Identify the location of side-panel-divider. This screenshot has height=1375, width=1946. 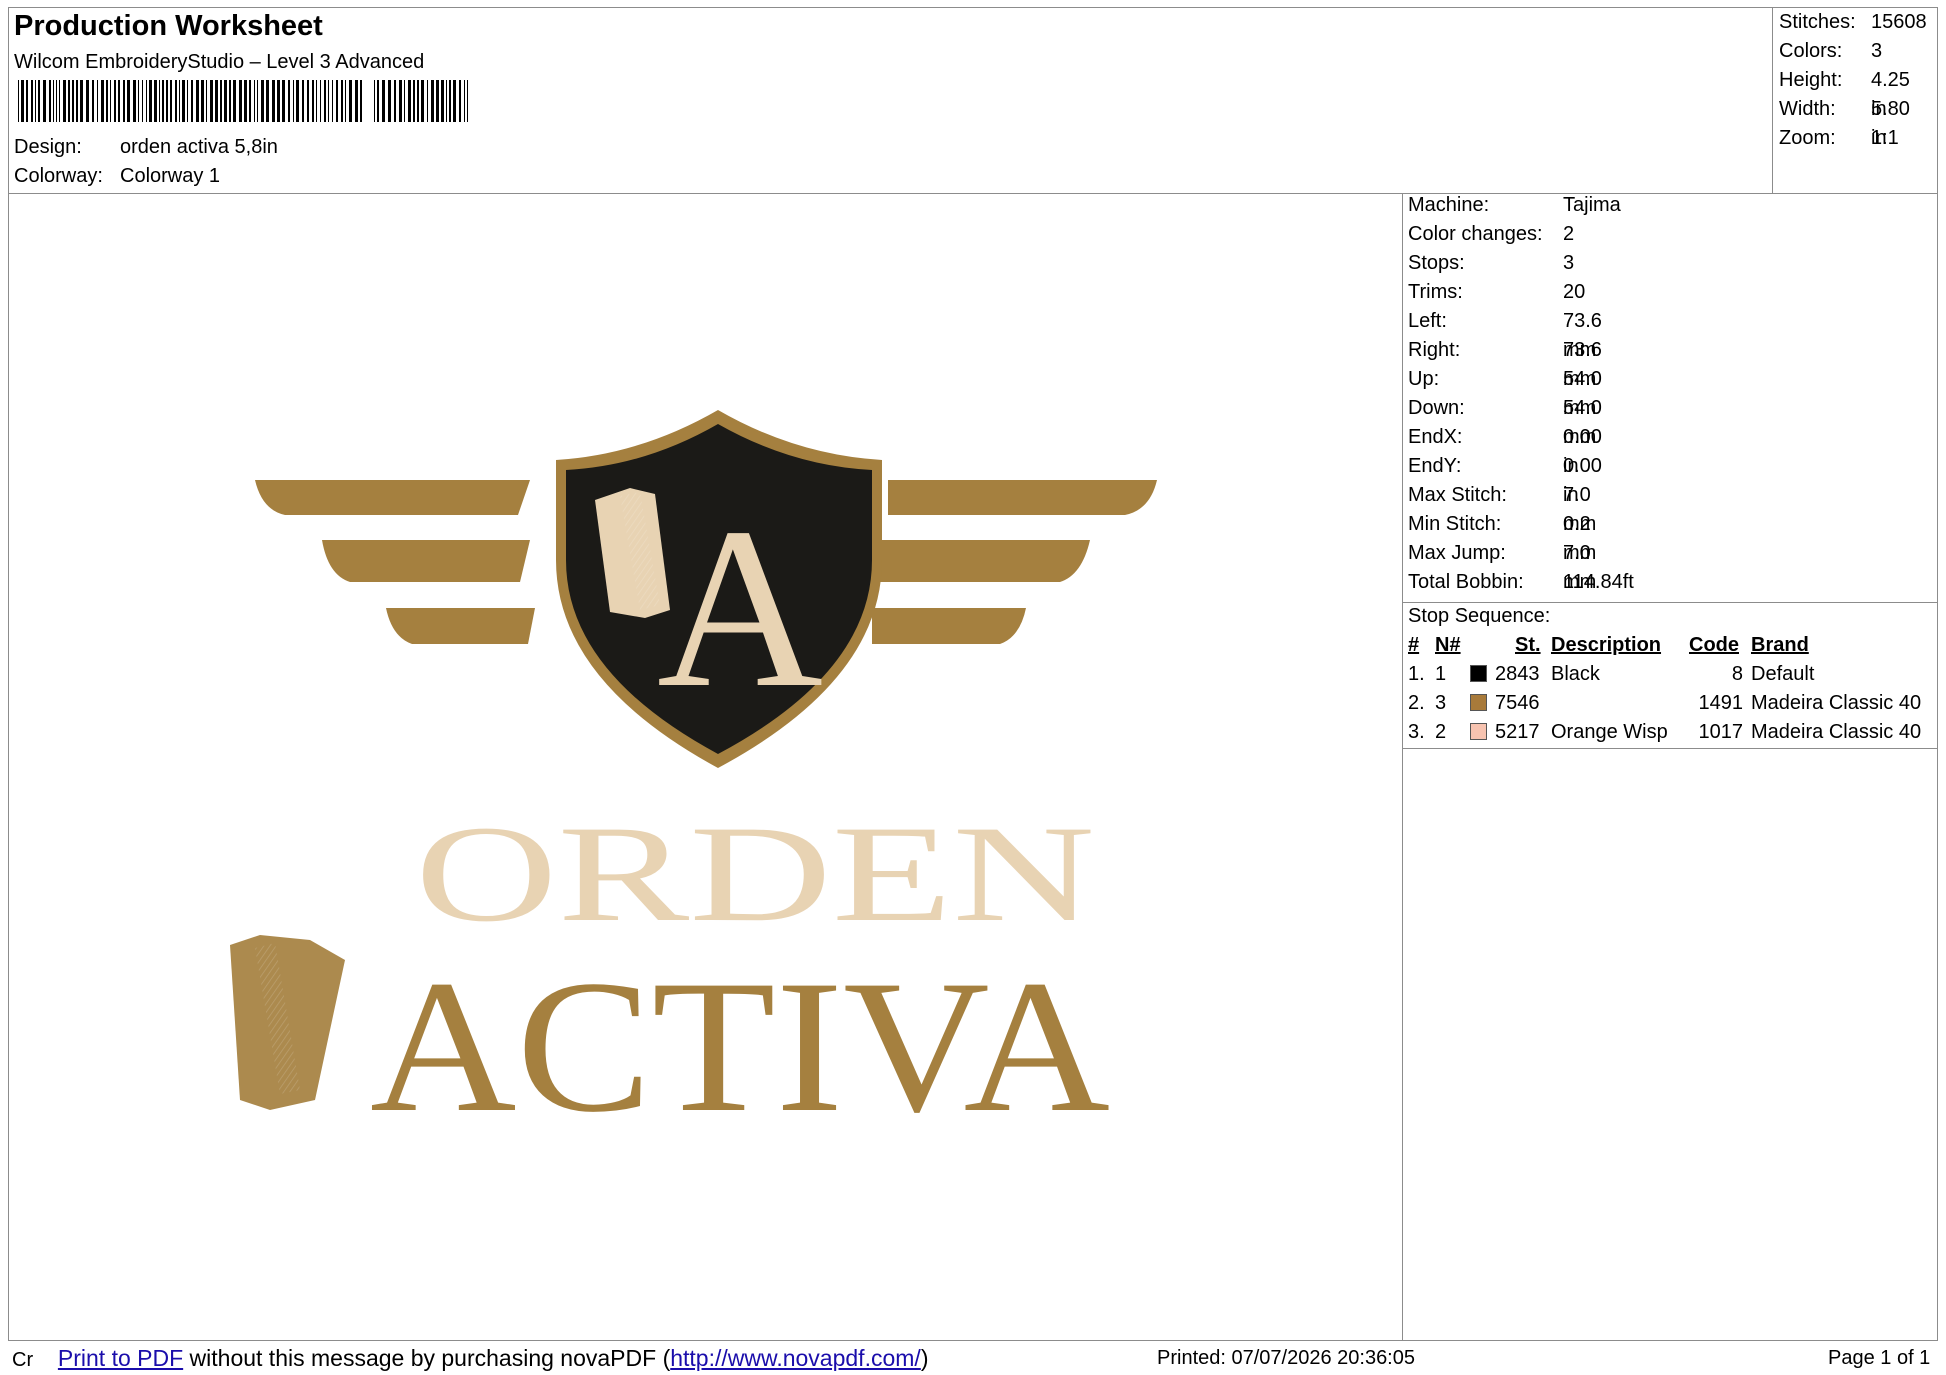
(1402, 767).